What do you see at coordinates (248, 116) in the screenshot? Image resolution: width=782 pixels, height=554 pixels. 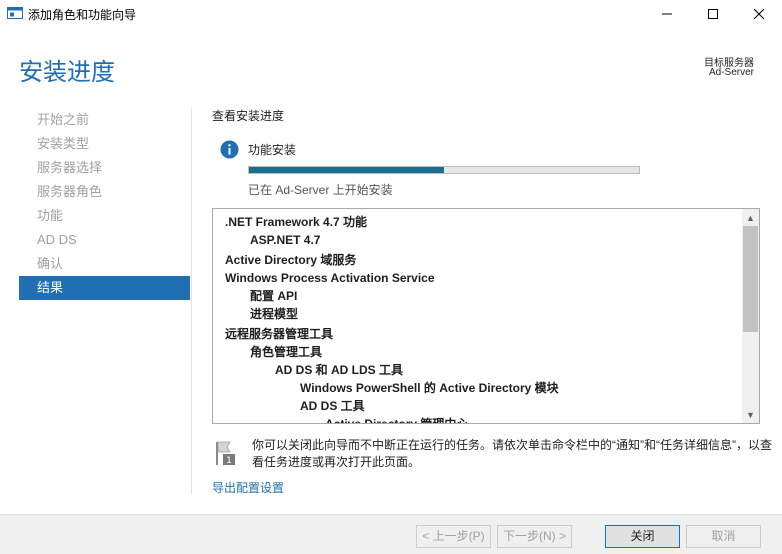 I see `section-heading: 查看安装进度` at bounding box center [248, 116].